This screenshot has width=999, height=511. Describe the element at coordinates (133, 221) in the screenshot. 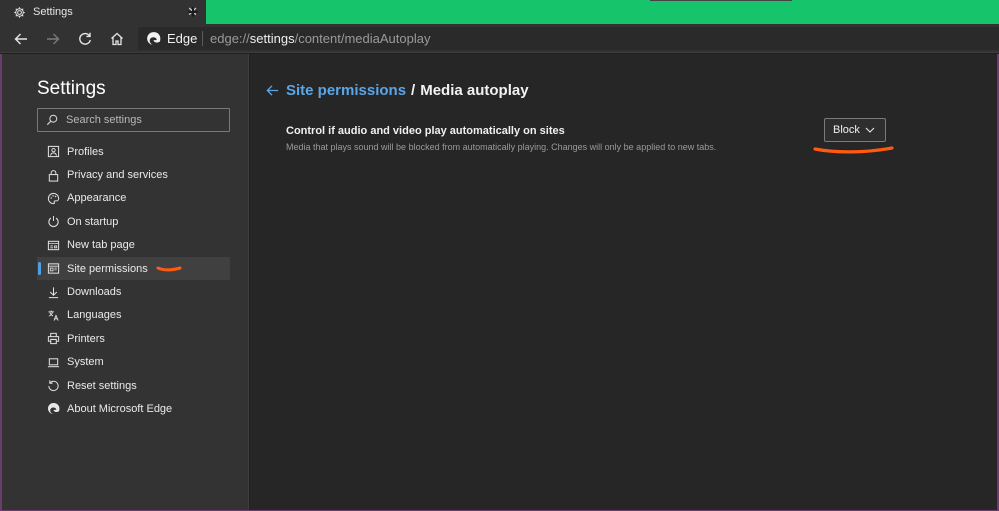

I see `sidebar-item-on-startup: On startup` at that location.